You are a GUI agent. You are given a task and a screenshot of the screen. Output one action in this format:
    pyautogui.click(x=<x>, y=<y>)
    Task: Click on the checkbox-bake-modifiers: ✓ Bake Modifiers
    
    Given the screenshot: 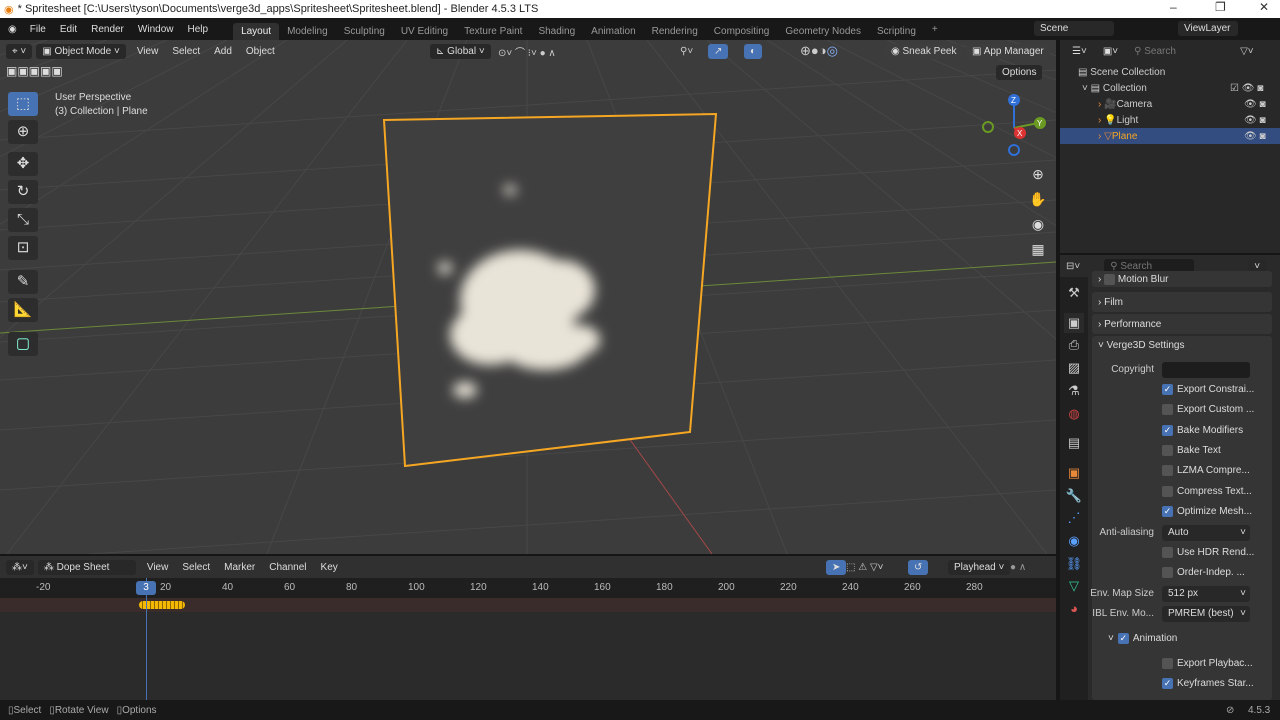 What is the action you would take?
    pyautogui.click(x=1202, y=430)
    